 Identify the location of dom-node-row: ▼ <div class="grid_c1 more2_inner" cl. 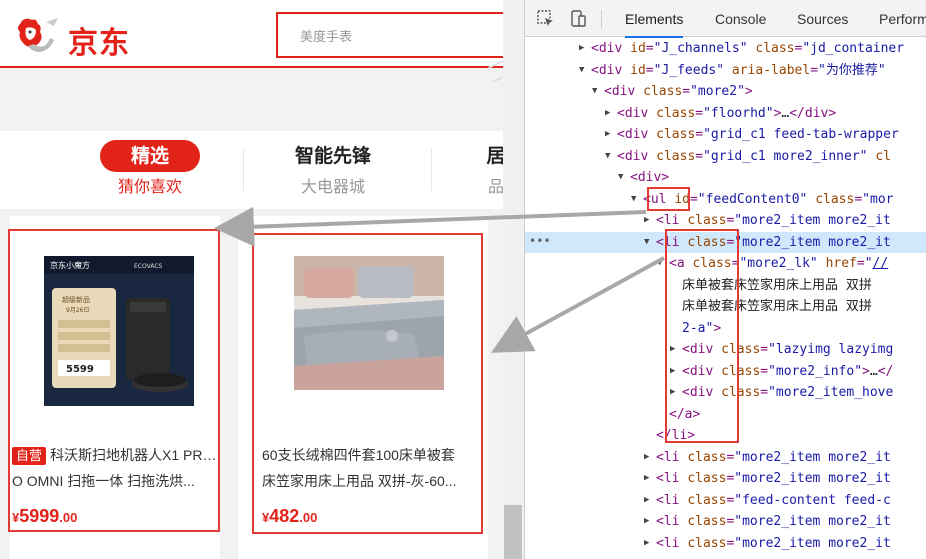
(725, 157).